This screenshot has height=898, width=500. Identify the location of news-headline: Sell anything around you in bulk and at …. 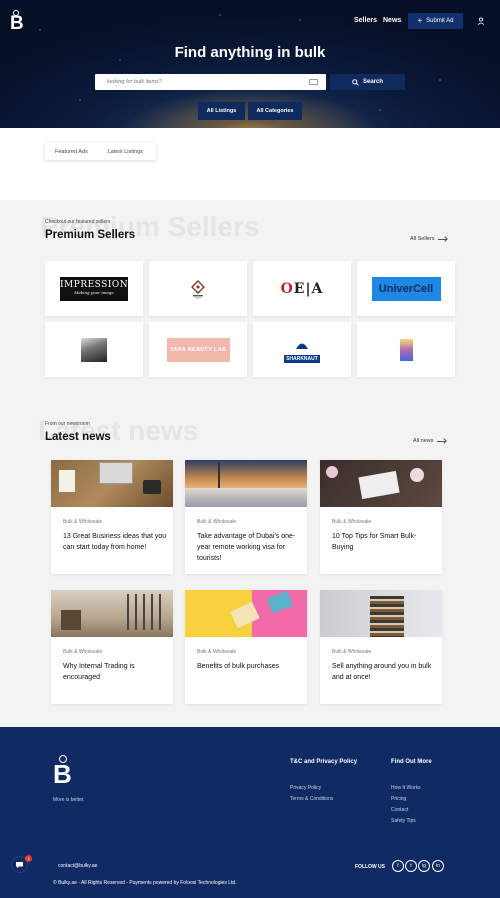
(384, 672).